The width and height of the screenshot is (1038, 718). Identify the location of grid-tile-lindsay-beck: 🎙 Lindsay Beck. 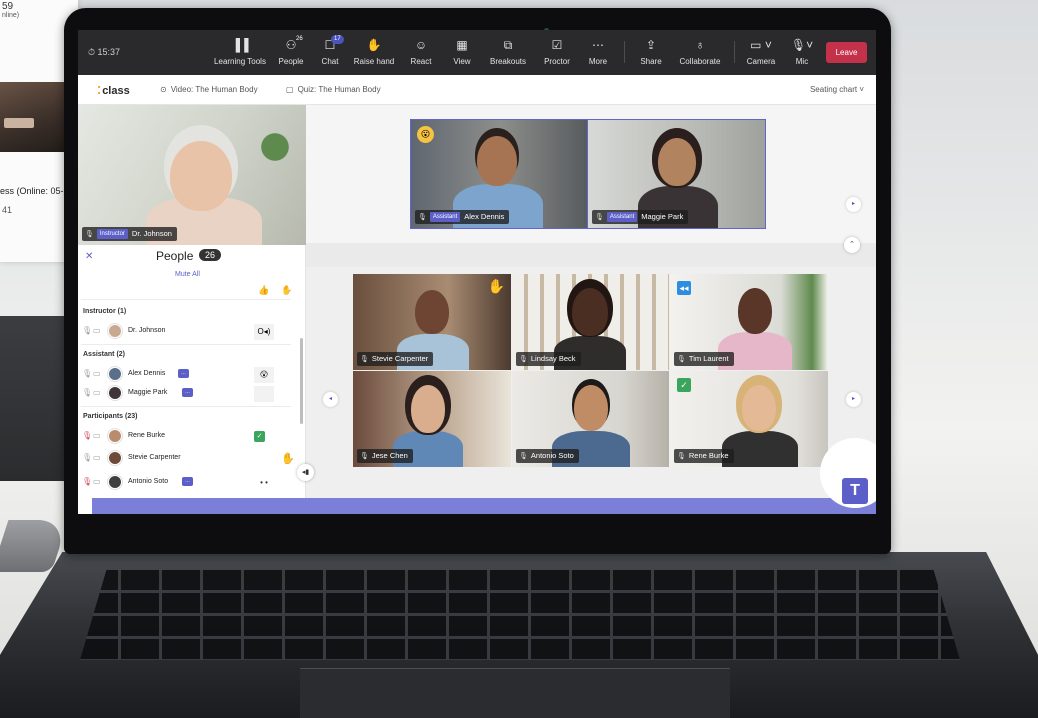
(590, 322).